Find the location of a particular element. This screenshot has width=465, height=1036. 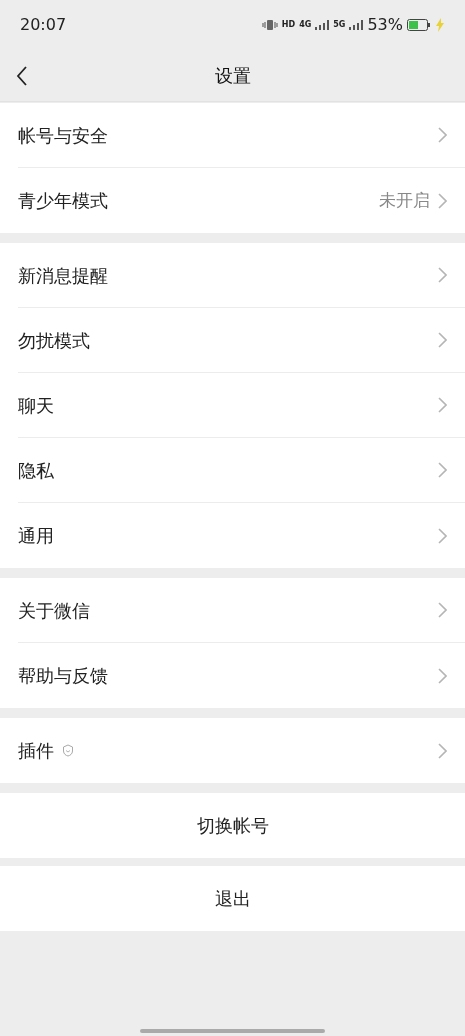

settings-item: 关于微信 is located at coordinates (241, 610).